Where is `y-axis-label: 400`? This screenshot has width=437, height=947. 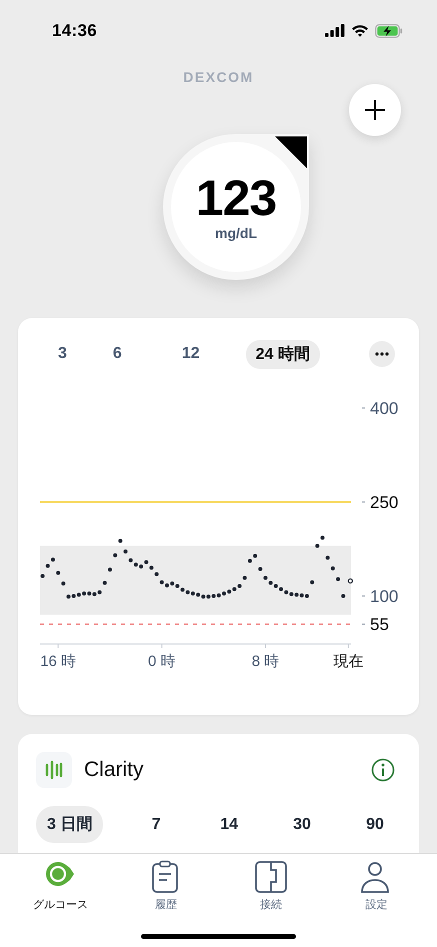
y-axis-label: 400 is located at coordinates (384, 408).